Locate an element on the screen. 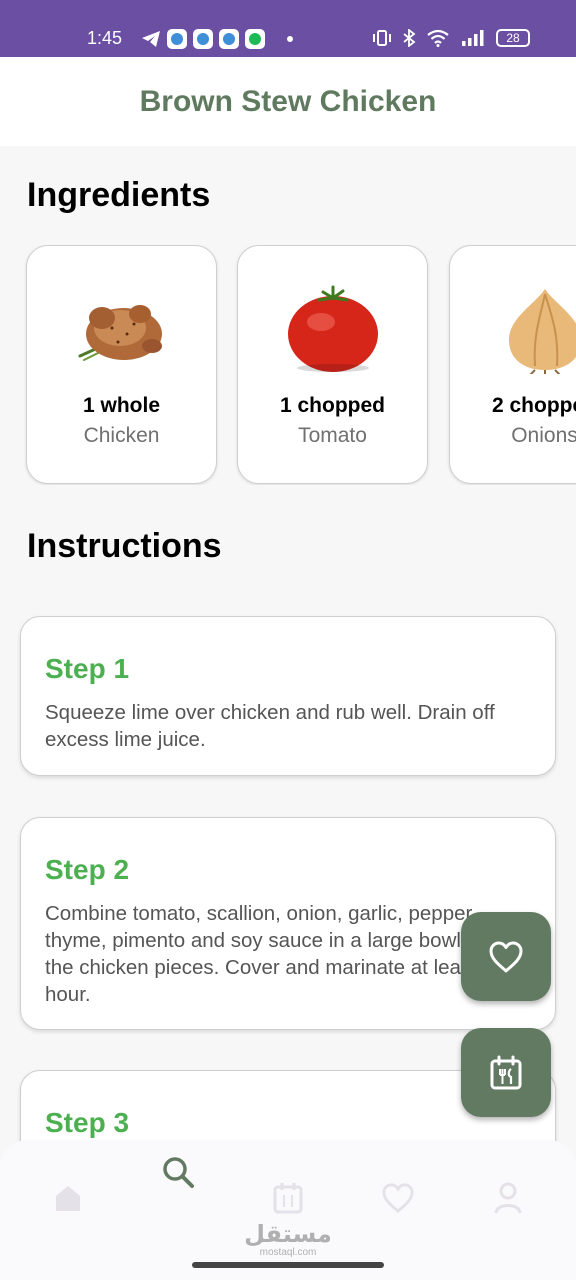 Image resolution: width=576 pixels, height=1280 pixels. home-icon is located at coordinates (68, 1198).